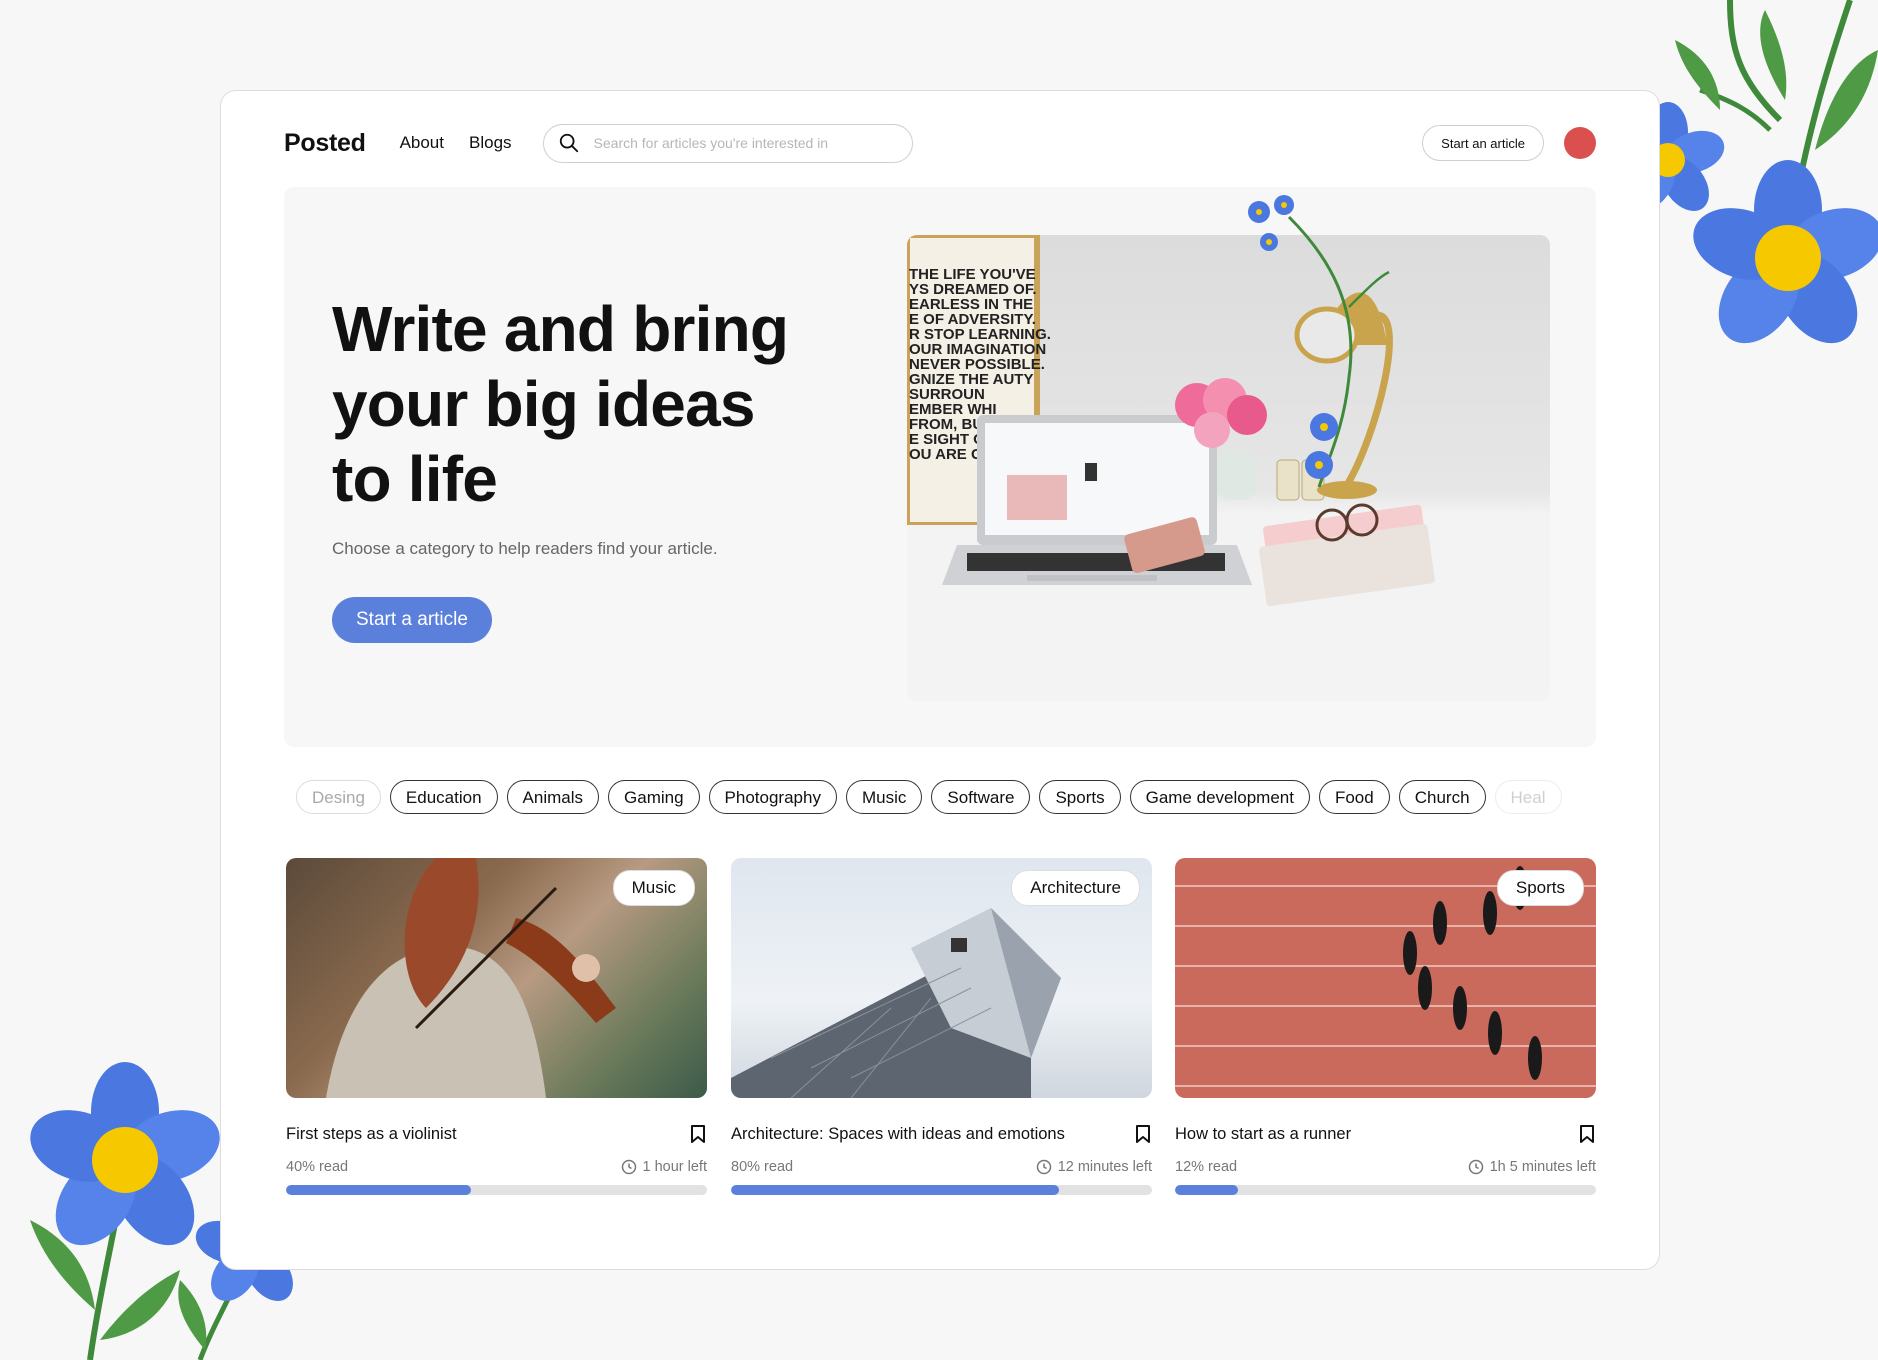  Describe the element at coordinates (884, 797) in the screenshot. I see `chip-music: Music` at that location.